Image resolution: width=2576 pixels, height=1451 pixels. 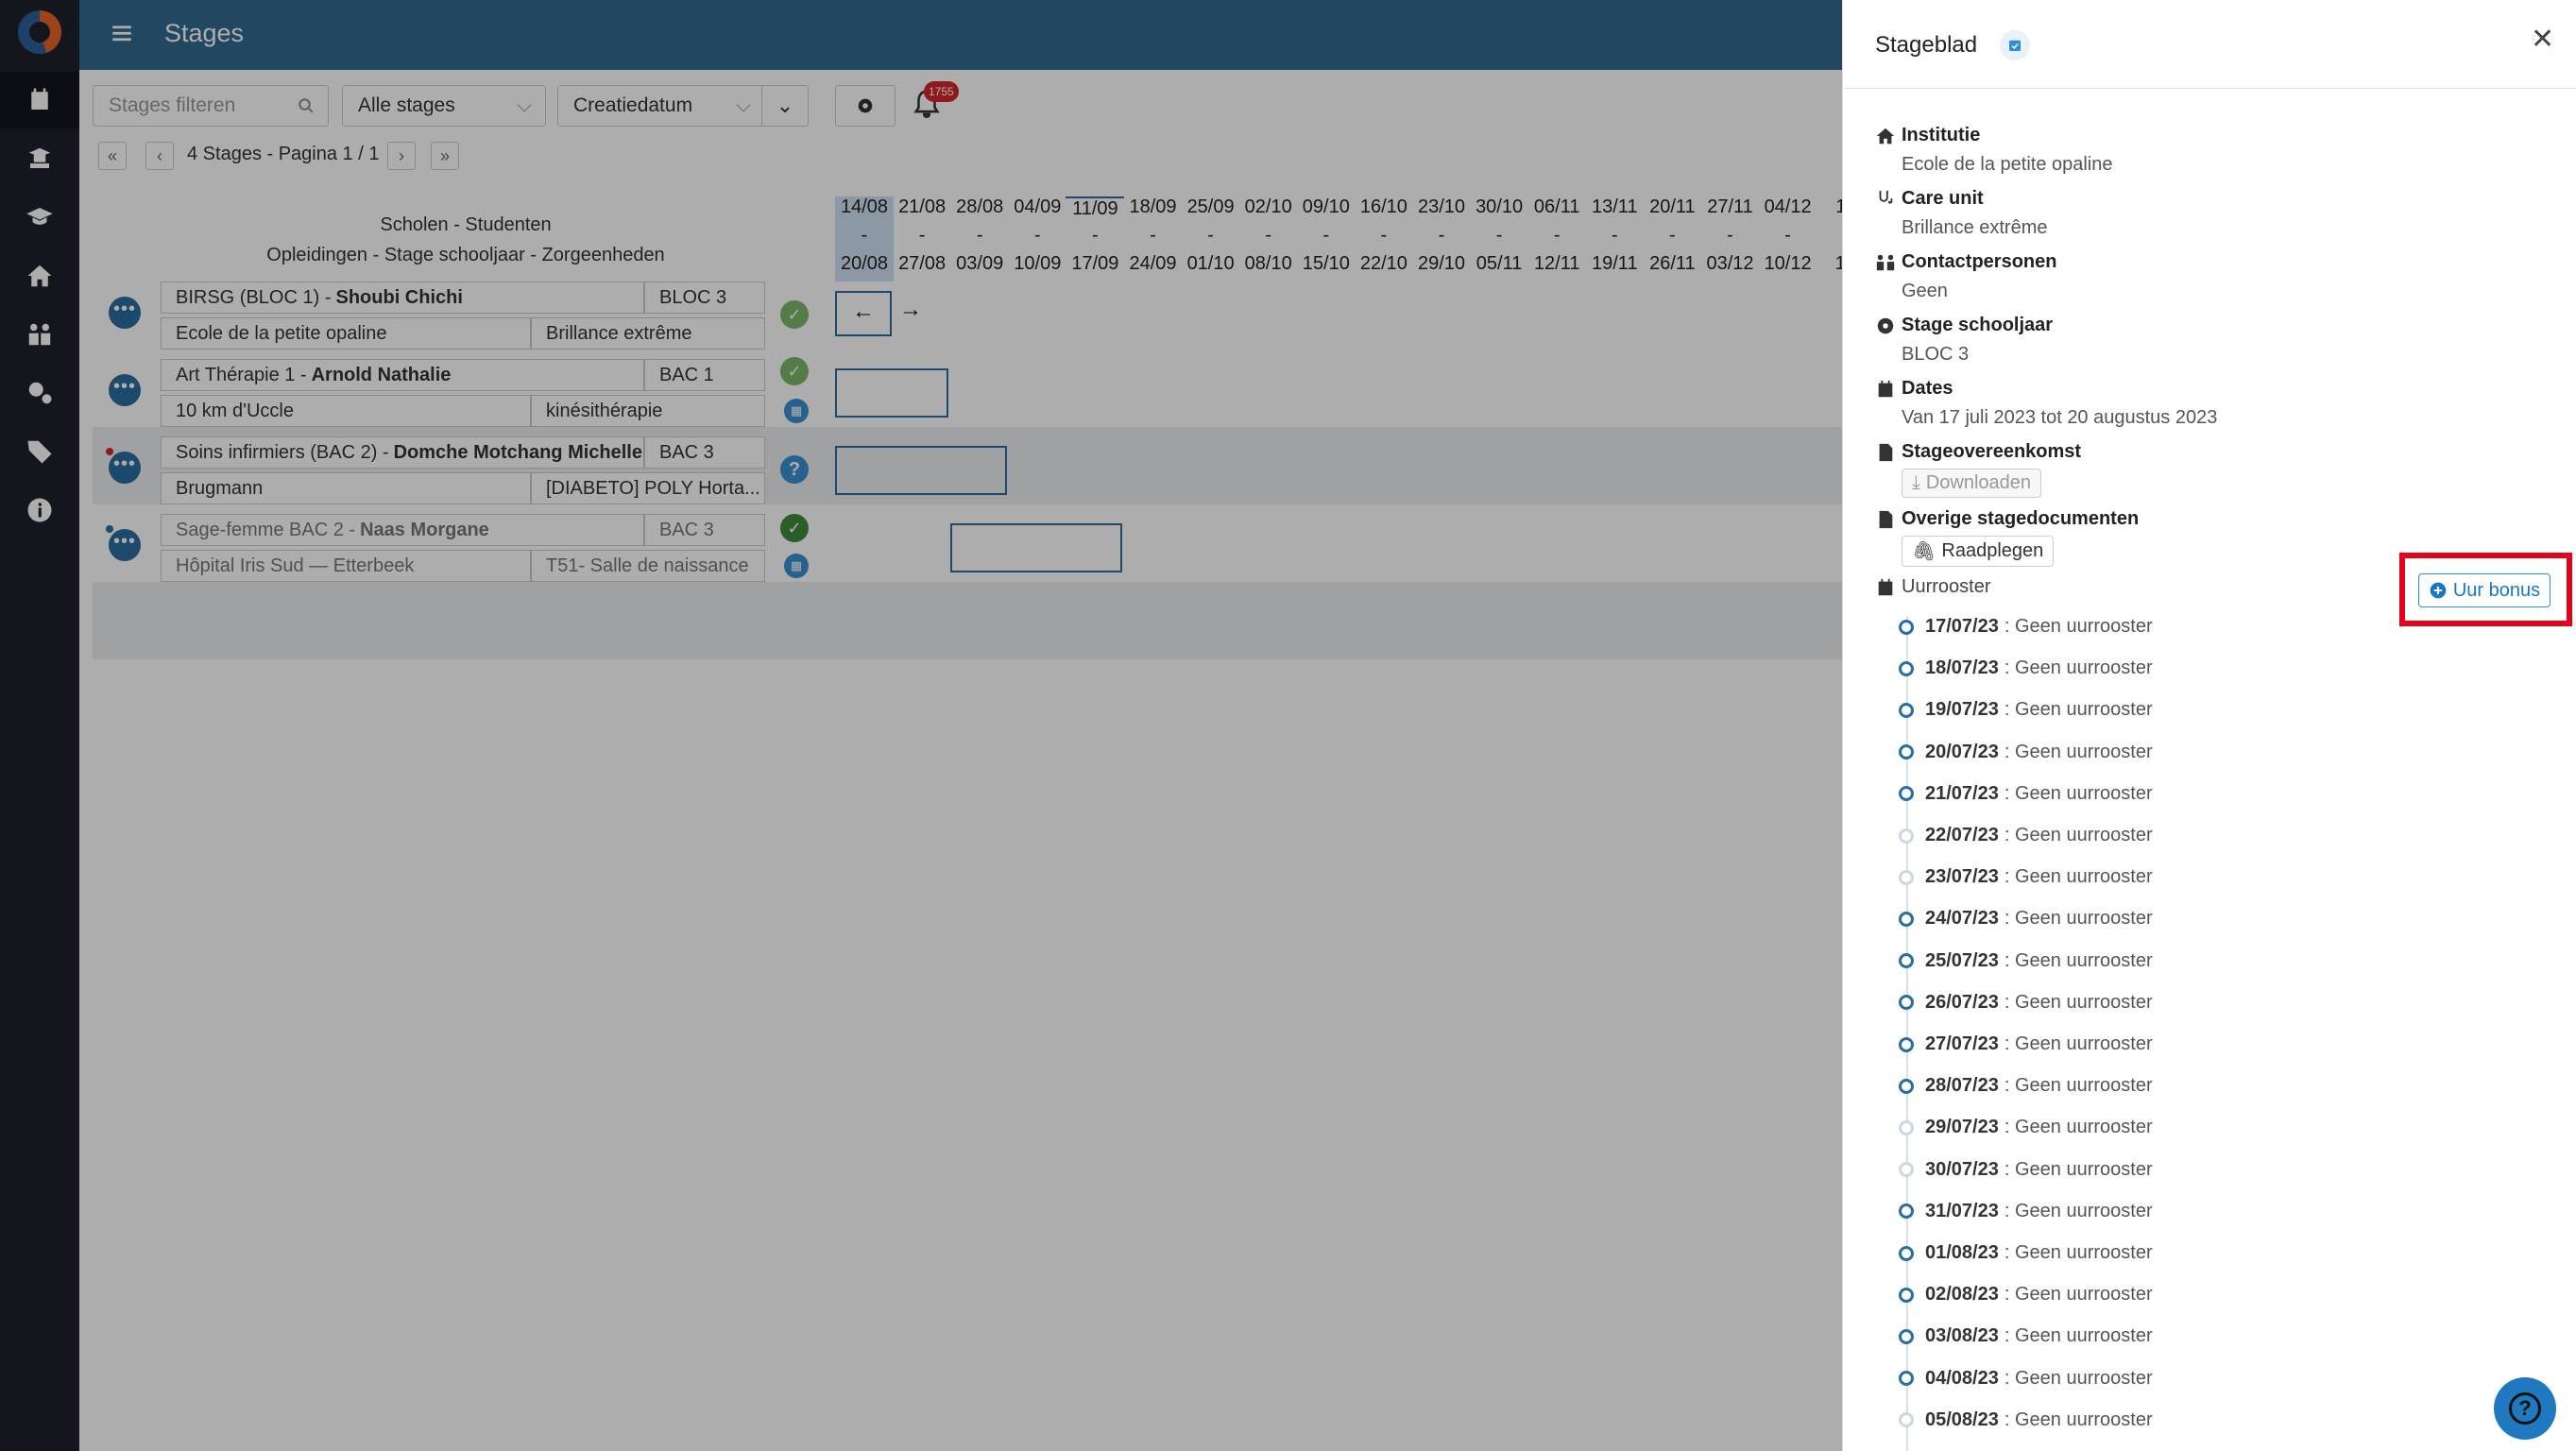 I want to click on people-icon, so click(x=1886, y=262).